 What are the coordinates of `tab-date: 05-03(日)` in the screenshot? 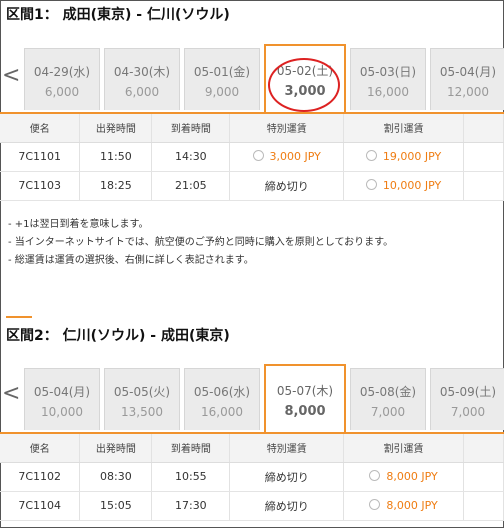 It's located at (388, 72).